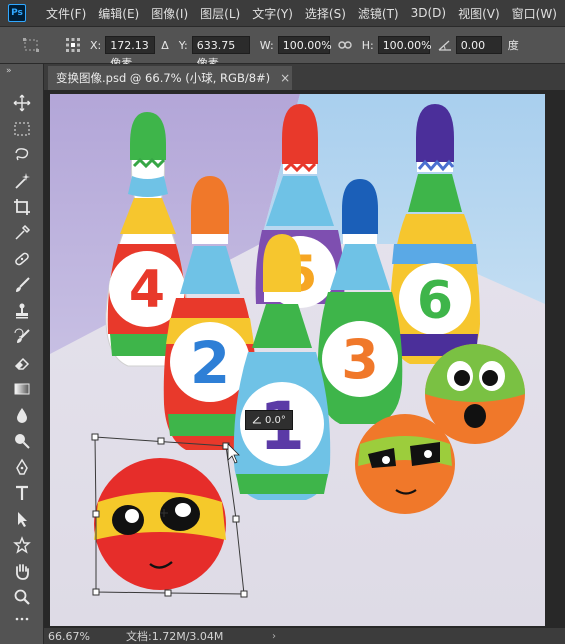 This screenshot has height=644, width=565. What do you see at coordinates (478, 45) in the screenshot?
I see `angle-field: 0.00` at bounding box center [478, 45].